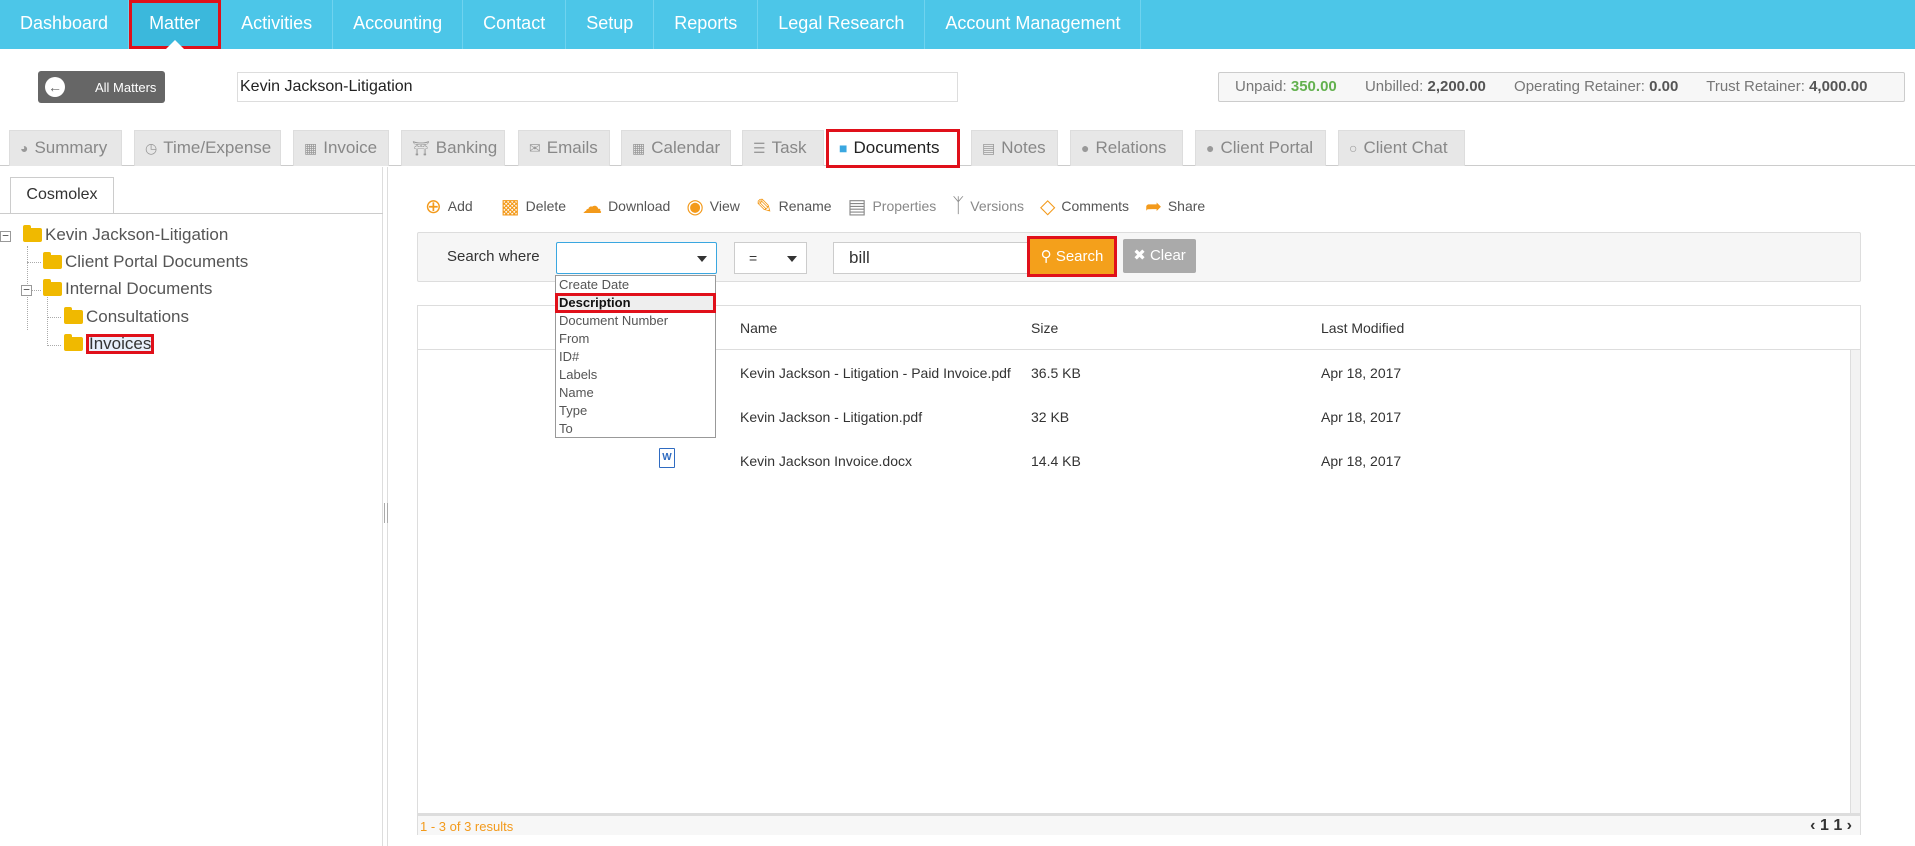  I want to click on pager-current-page: 1, so click(1824, 825).